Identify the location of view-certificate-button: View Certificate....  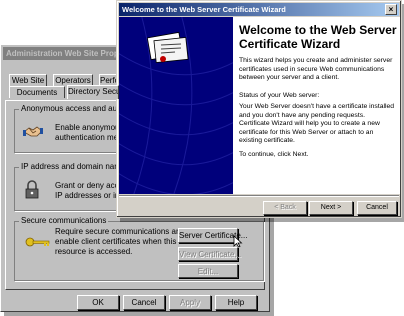
(209, 254).